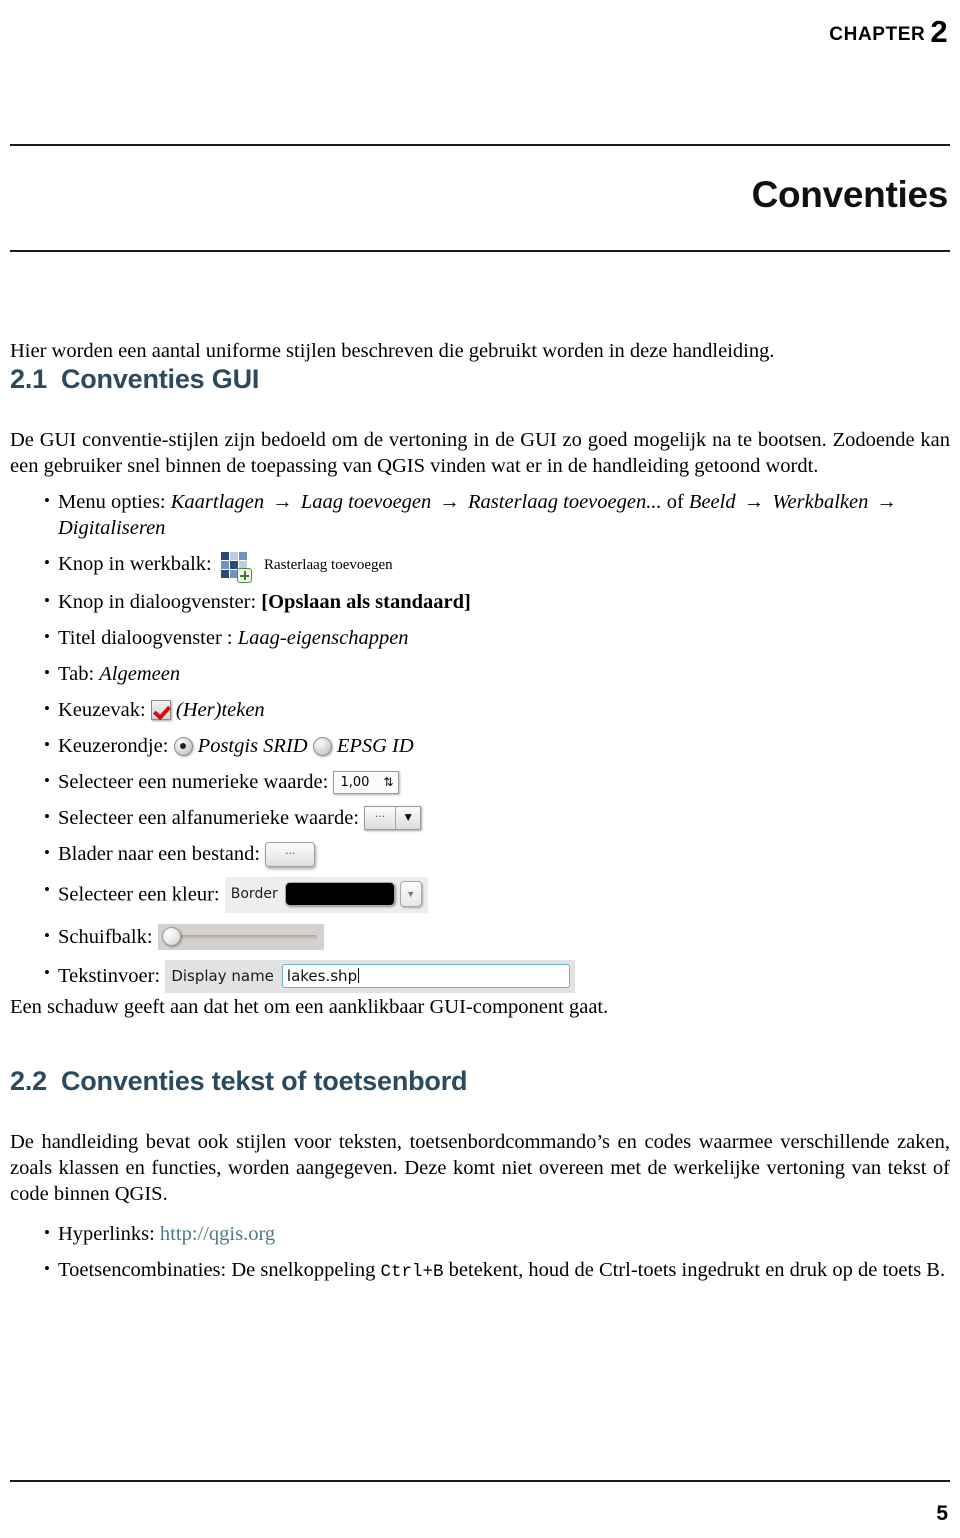  I want to click on slider-track, so click(242, 937).